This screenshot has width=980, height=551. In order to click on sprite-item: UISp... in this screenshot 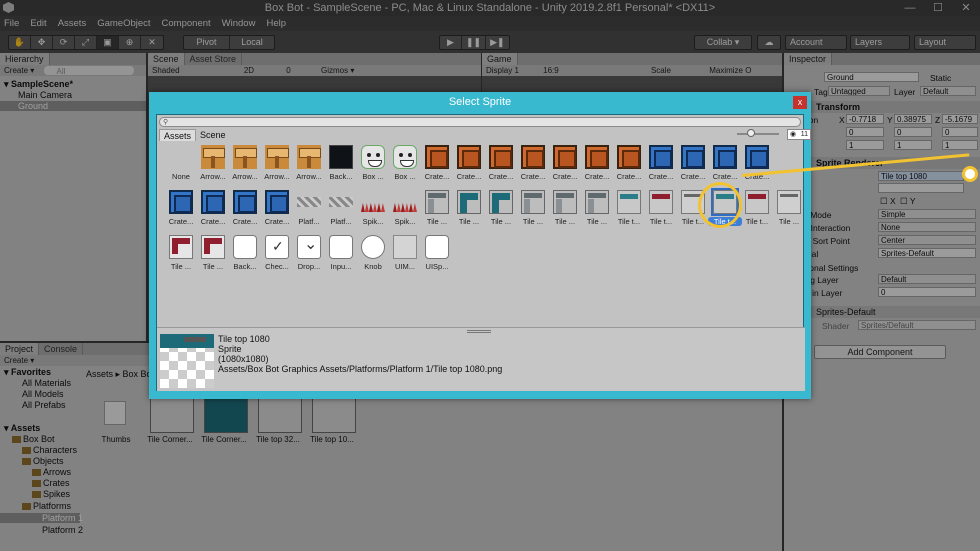, I will do `click(437, 255)`.